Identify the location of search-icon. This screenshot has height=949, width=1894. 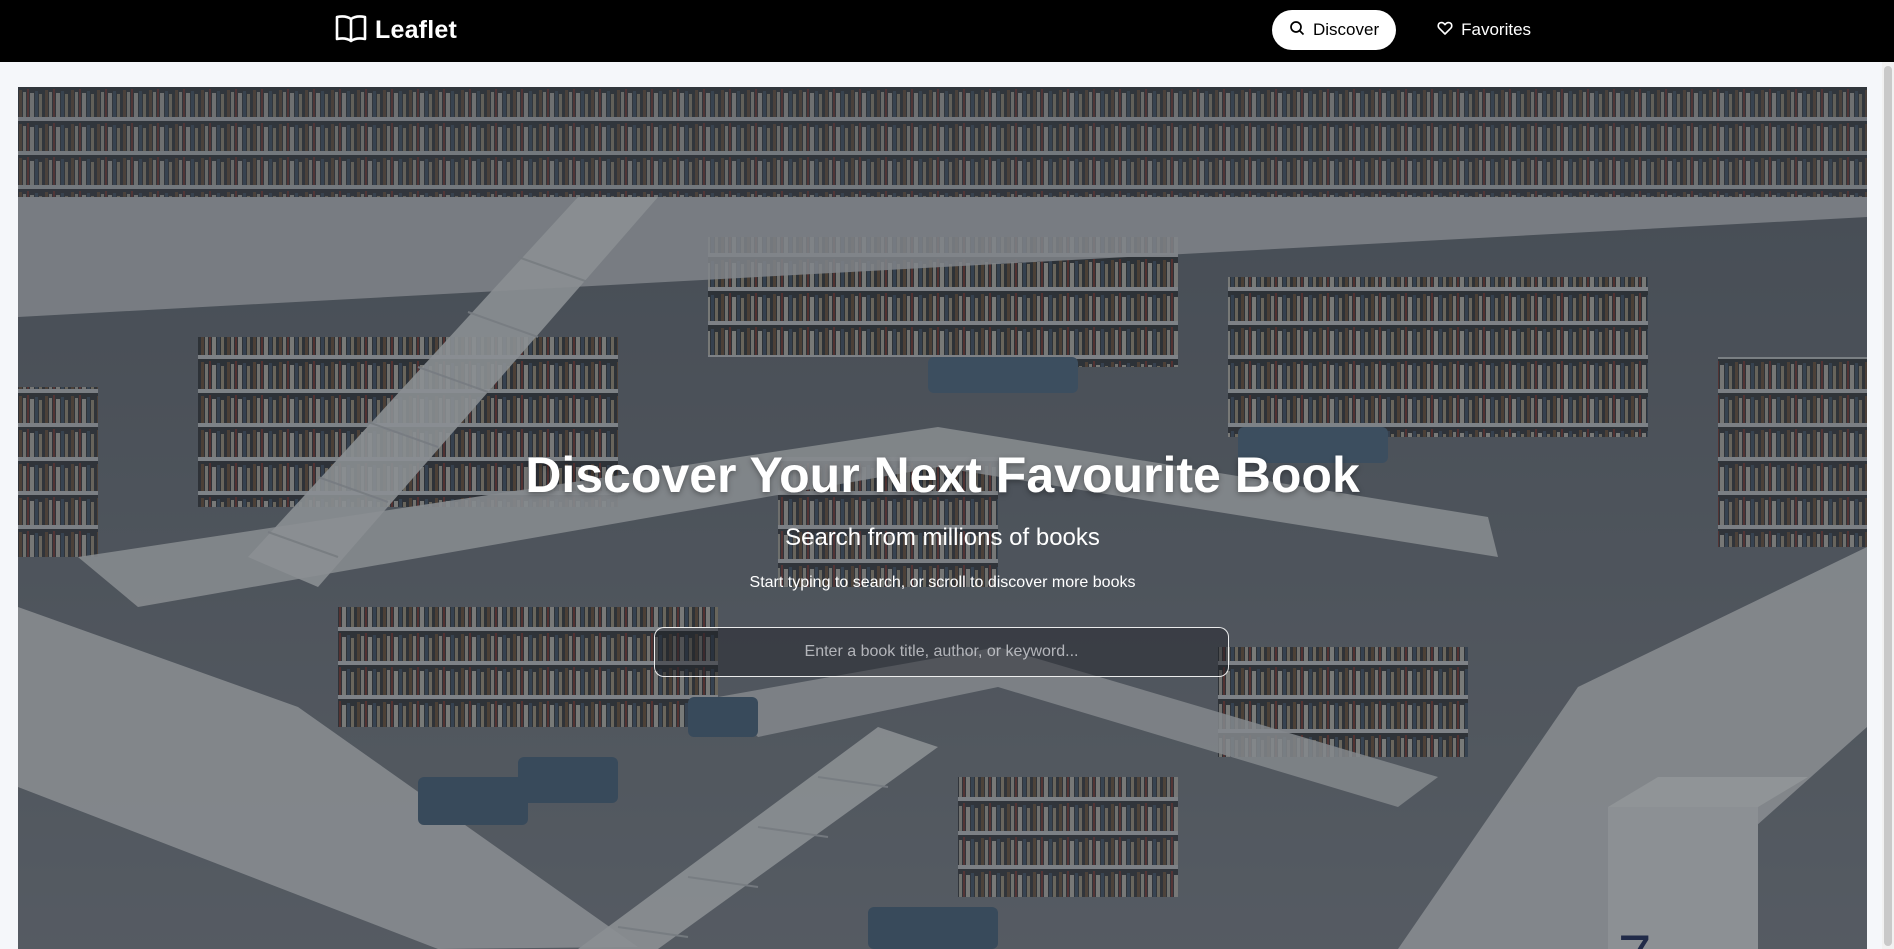
(1297, 30).